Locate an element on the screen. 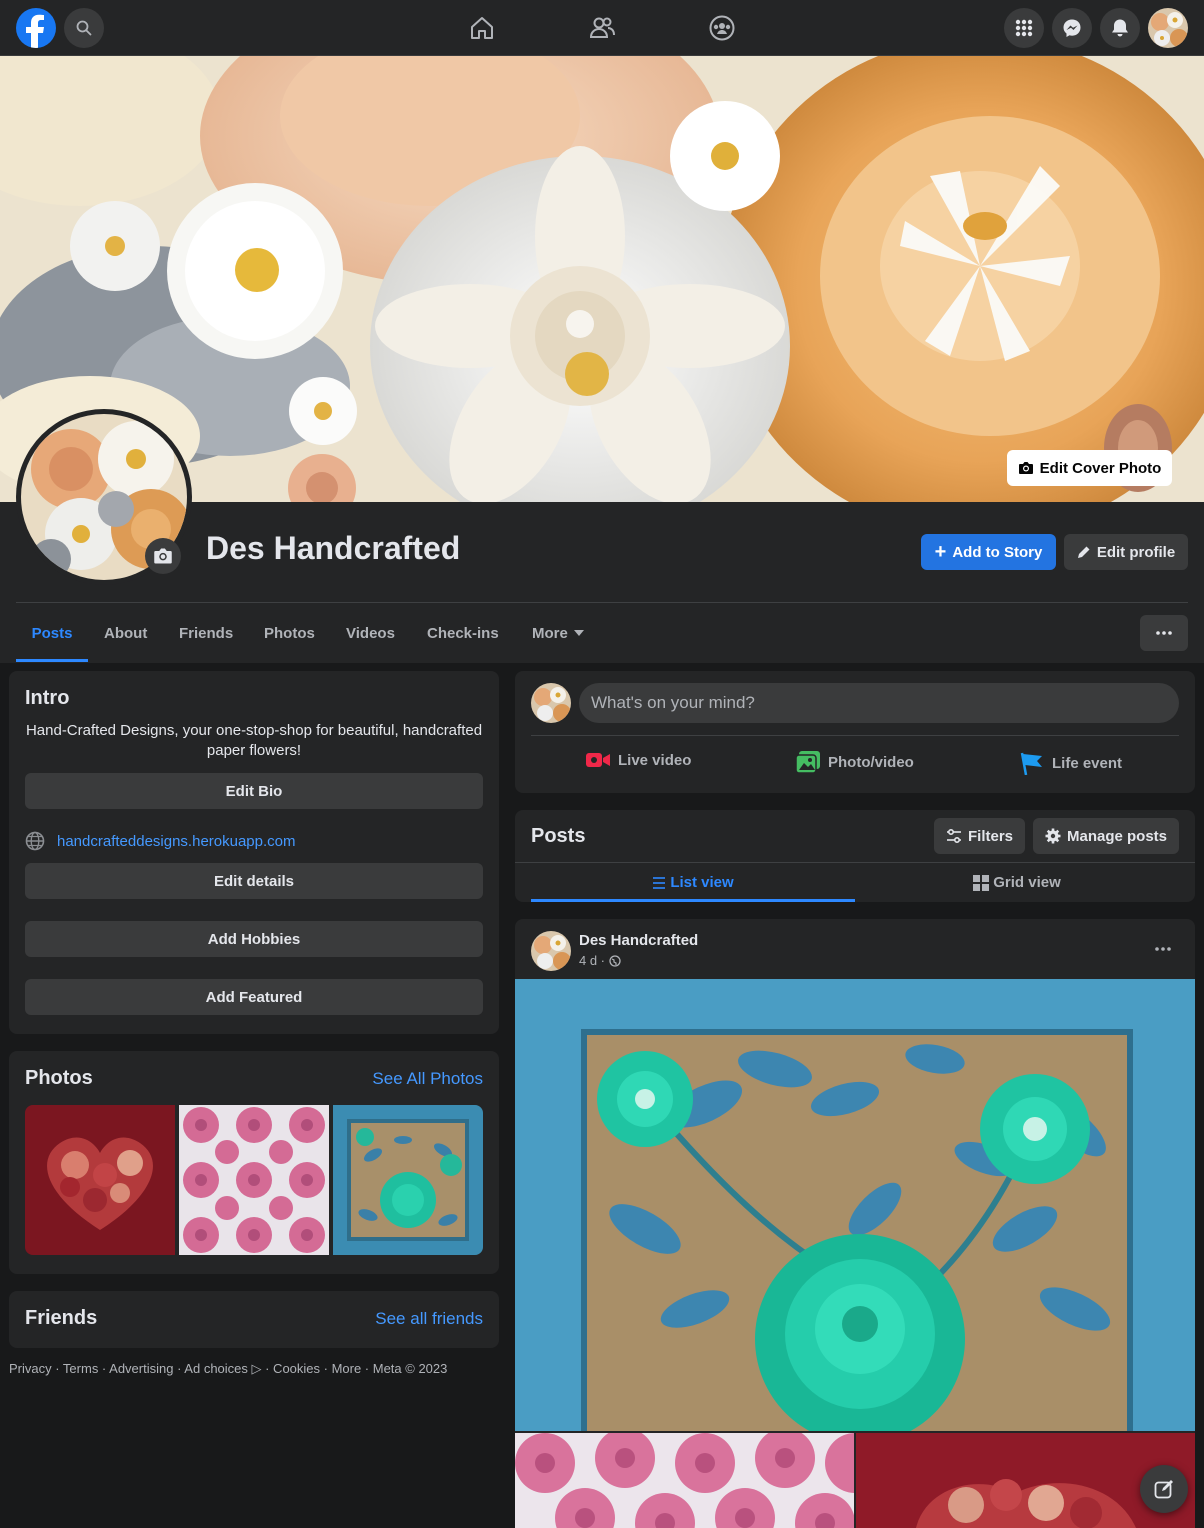 Image resolution: width=1204 pixels, height=1528 pixels. see-all-friends-link: See all friends is located at coordinates (429, 1319).